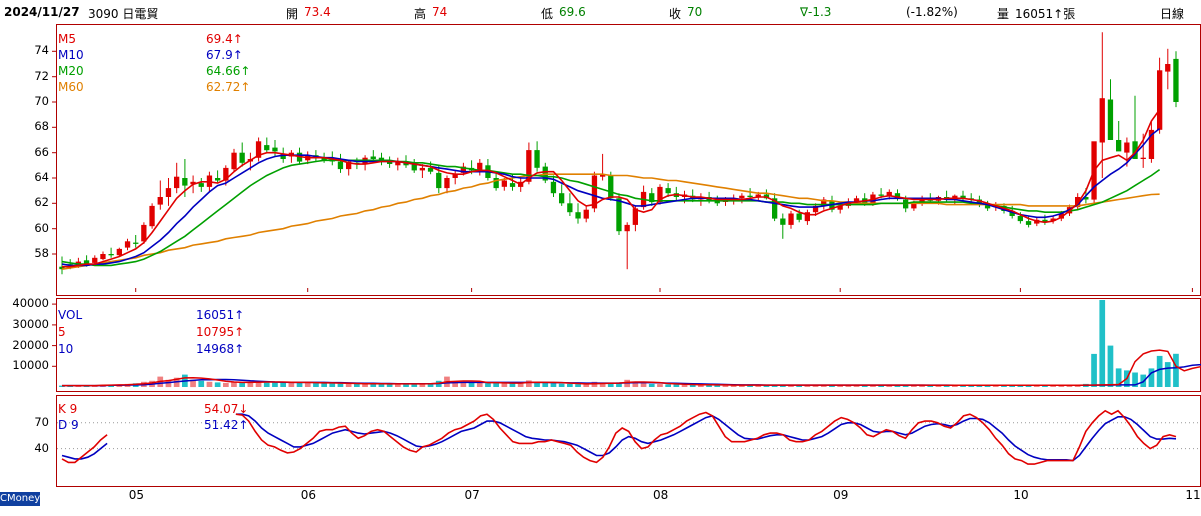  Describe the element at coordinates (41, 202) in the screenshot. I see `price-y-tick: 62` at that location.